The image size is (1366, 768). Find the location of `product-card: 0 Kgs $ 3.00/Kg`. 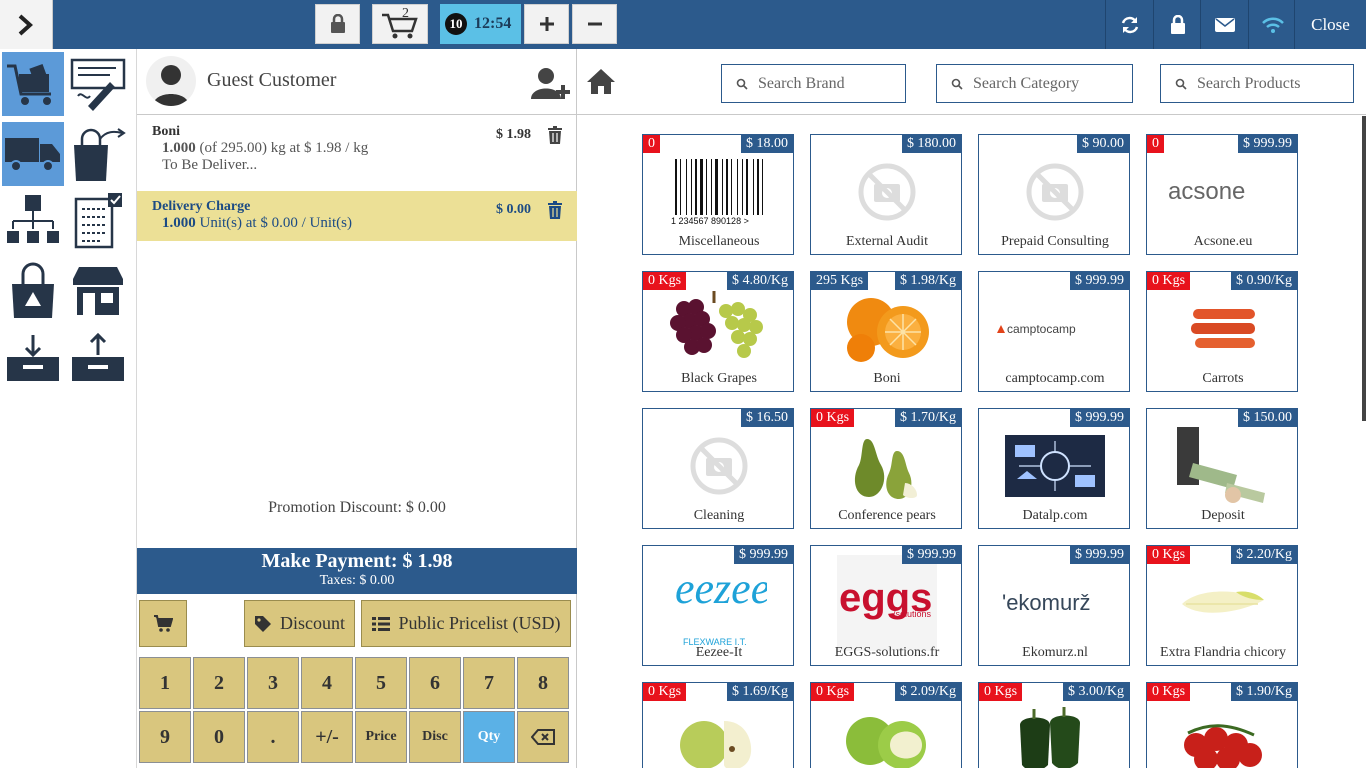

product-card: 0 Kgs $ 3.00/Kg is located at coordinates (1054, 725).